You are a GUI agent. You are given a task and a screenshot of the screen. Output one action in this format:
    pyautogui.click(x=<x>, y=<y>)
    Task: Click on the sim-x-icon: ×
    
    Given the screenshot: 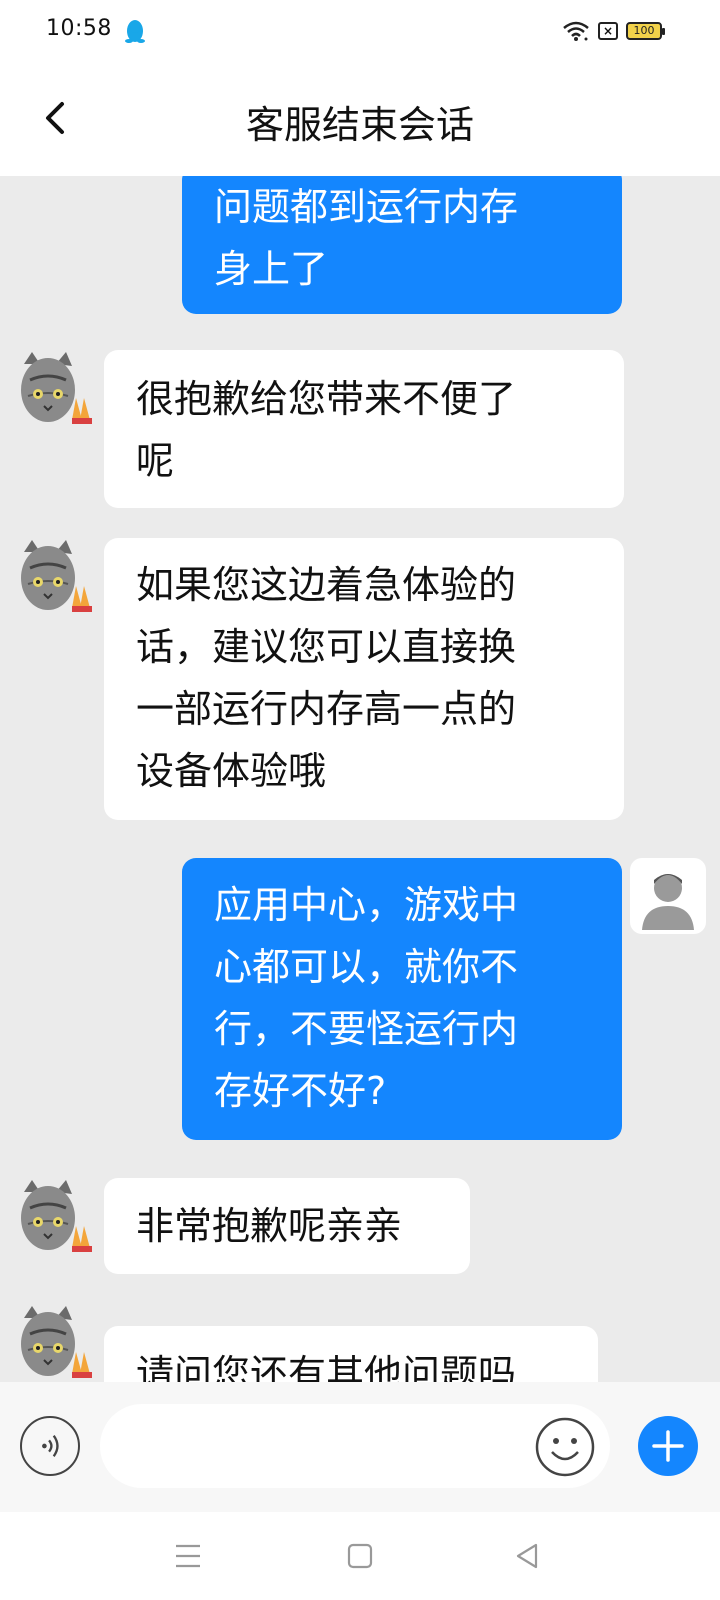 What is the action you would take?
    pyautogui.click(x=608, y=31)
    